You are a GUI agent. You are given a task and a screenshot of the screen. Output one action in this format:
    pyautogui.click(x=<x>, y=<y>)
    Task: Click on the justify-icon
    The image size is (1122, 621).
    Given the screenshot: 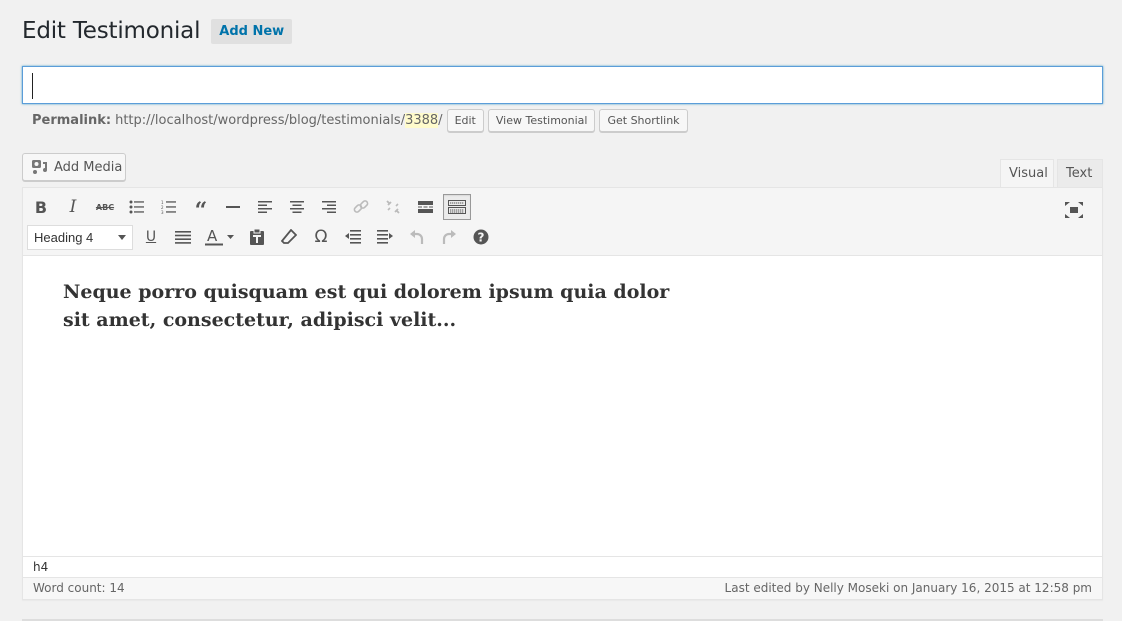 What is the action you would take?
    pyautogui.click(x=183, y=237)
    